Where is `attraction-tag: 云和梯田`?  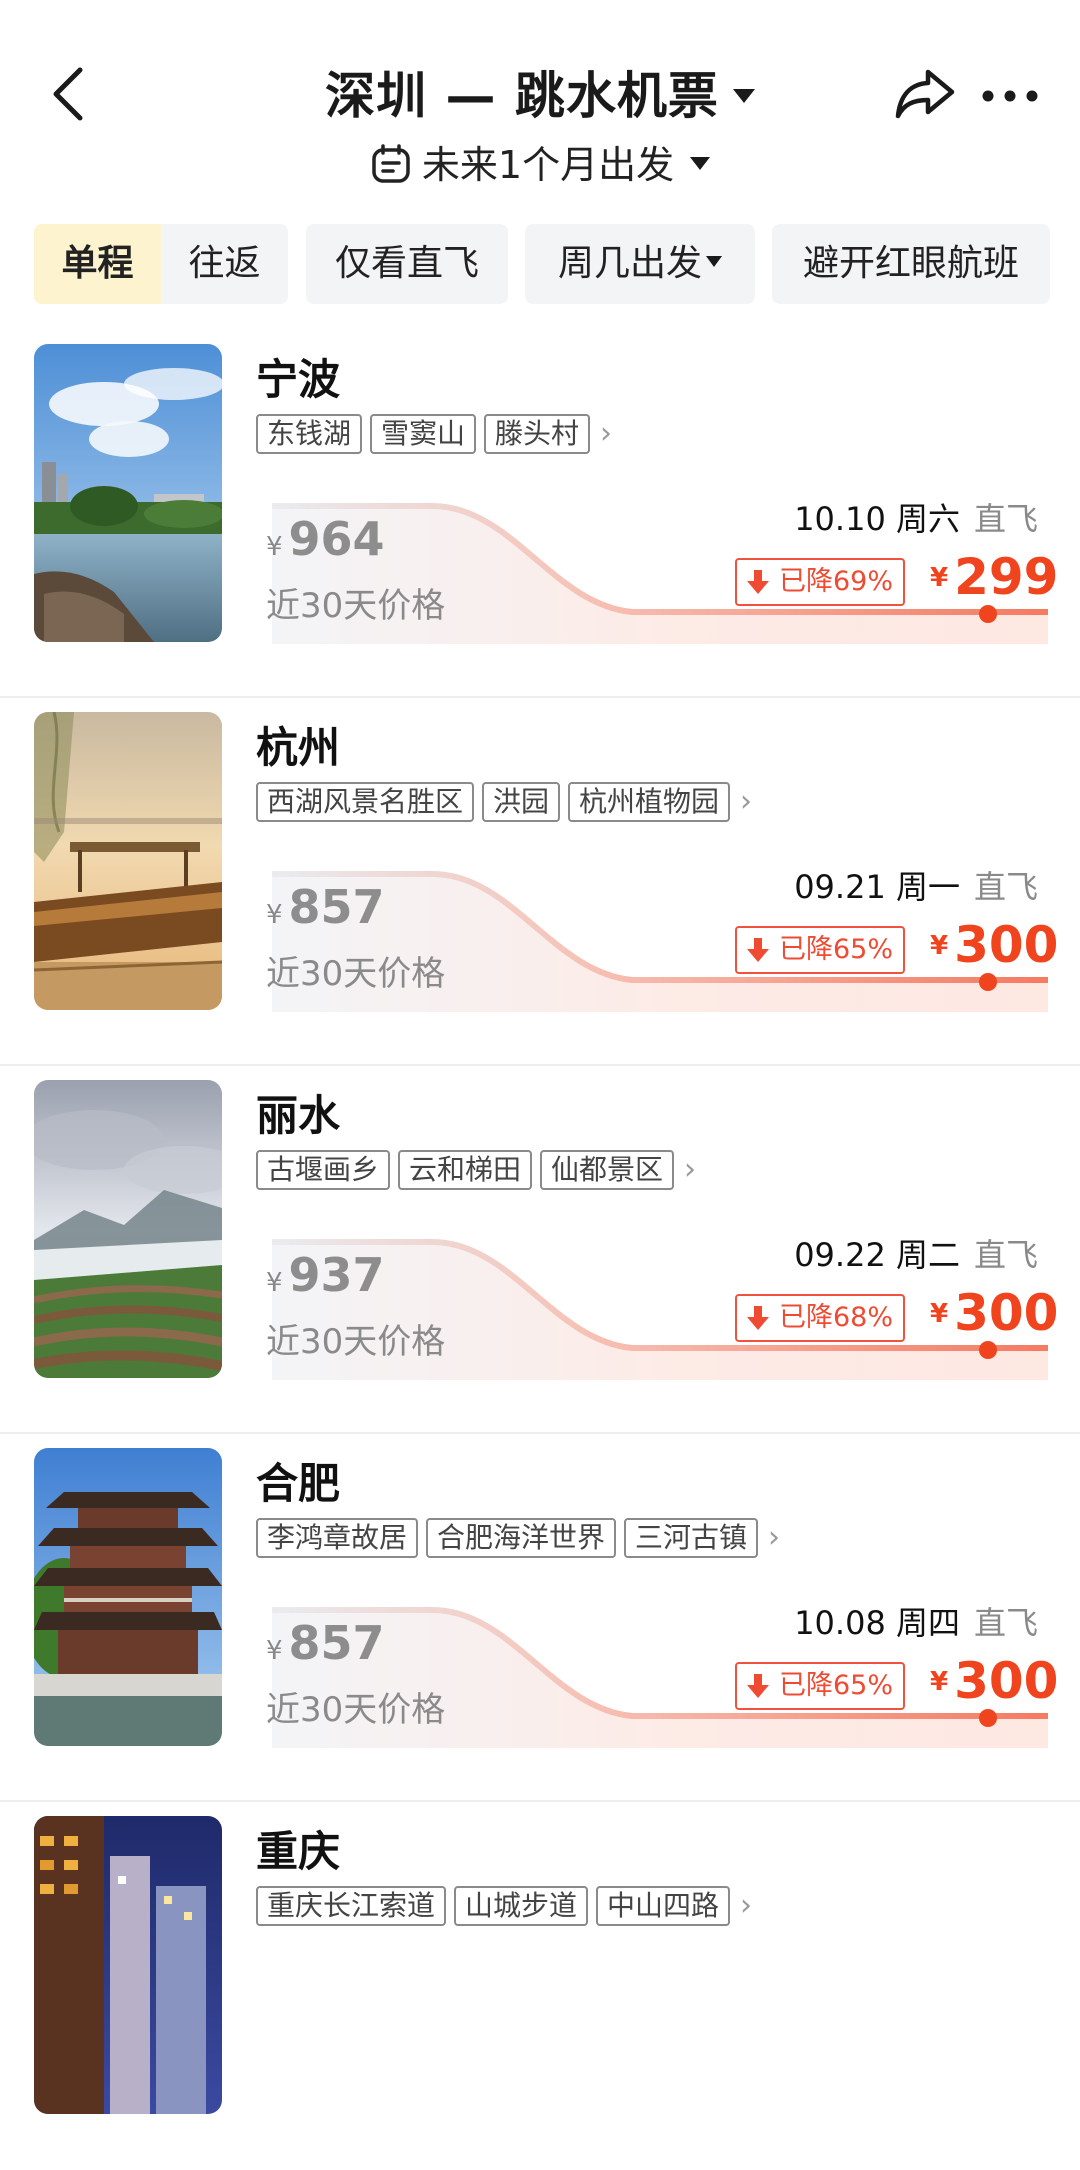
attraction-tag: 云和梯田 is located at coordinates (465, 1170).